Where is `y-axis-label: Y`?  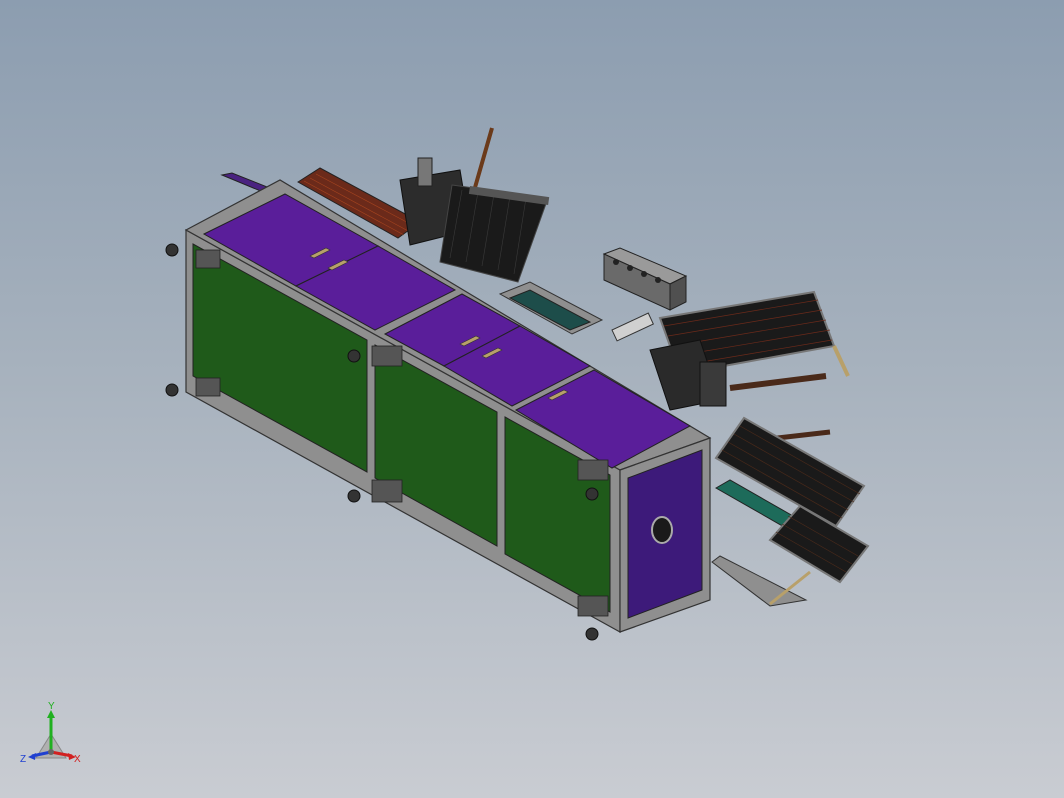
y-axis-label: Y is located at coordinates (51, 706).